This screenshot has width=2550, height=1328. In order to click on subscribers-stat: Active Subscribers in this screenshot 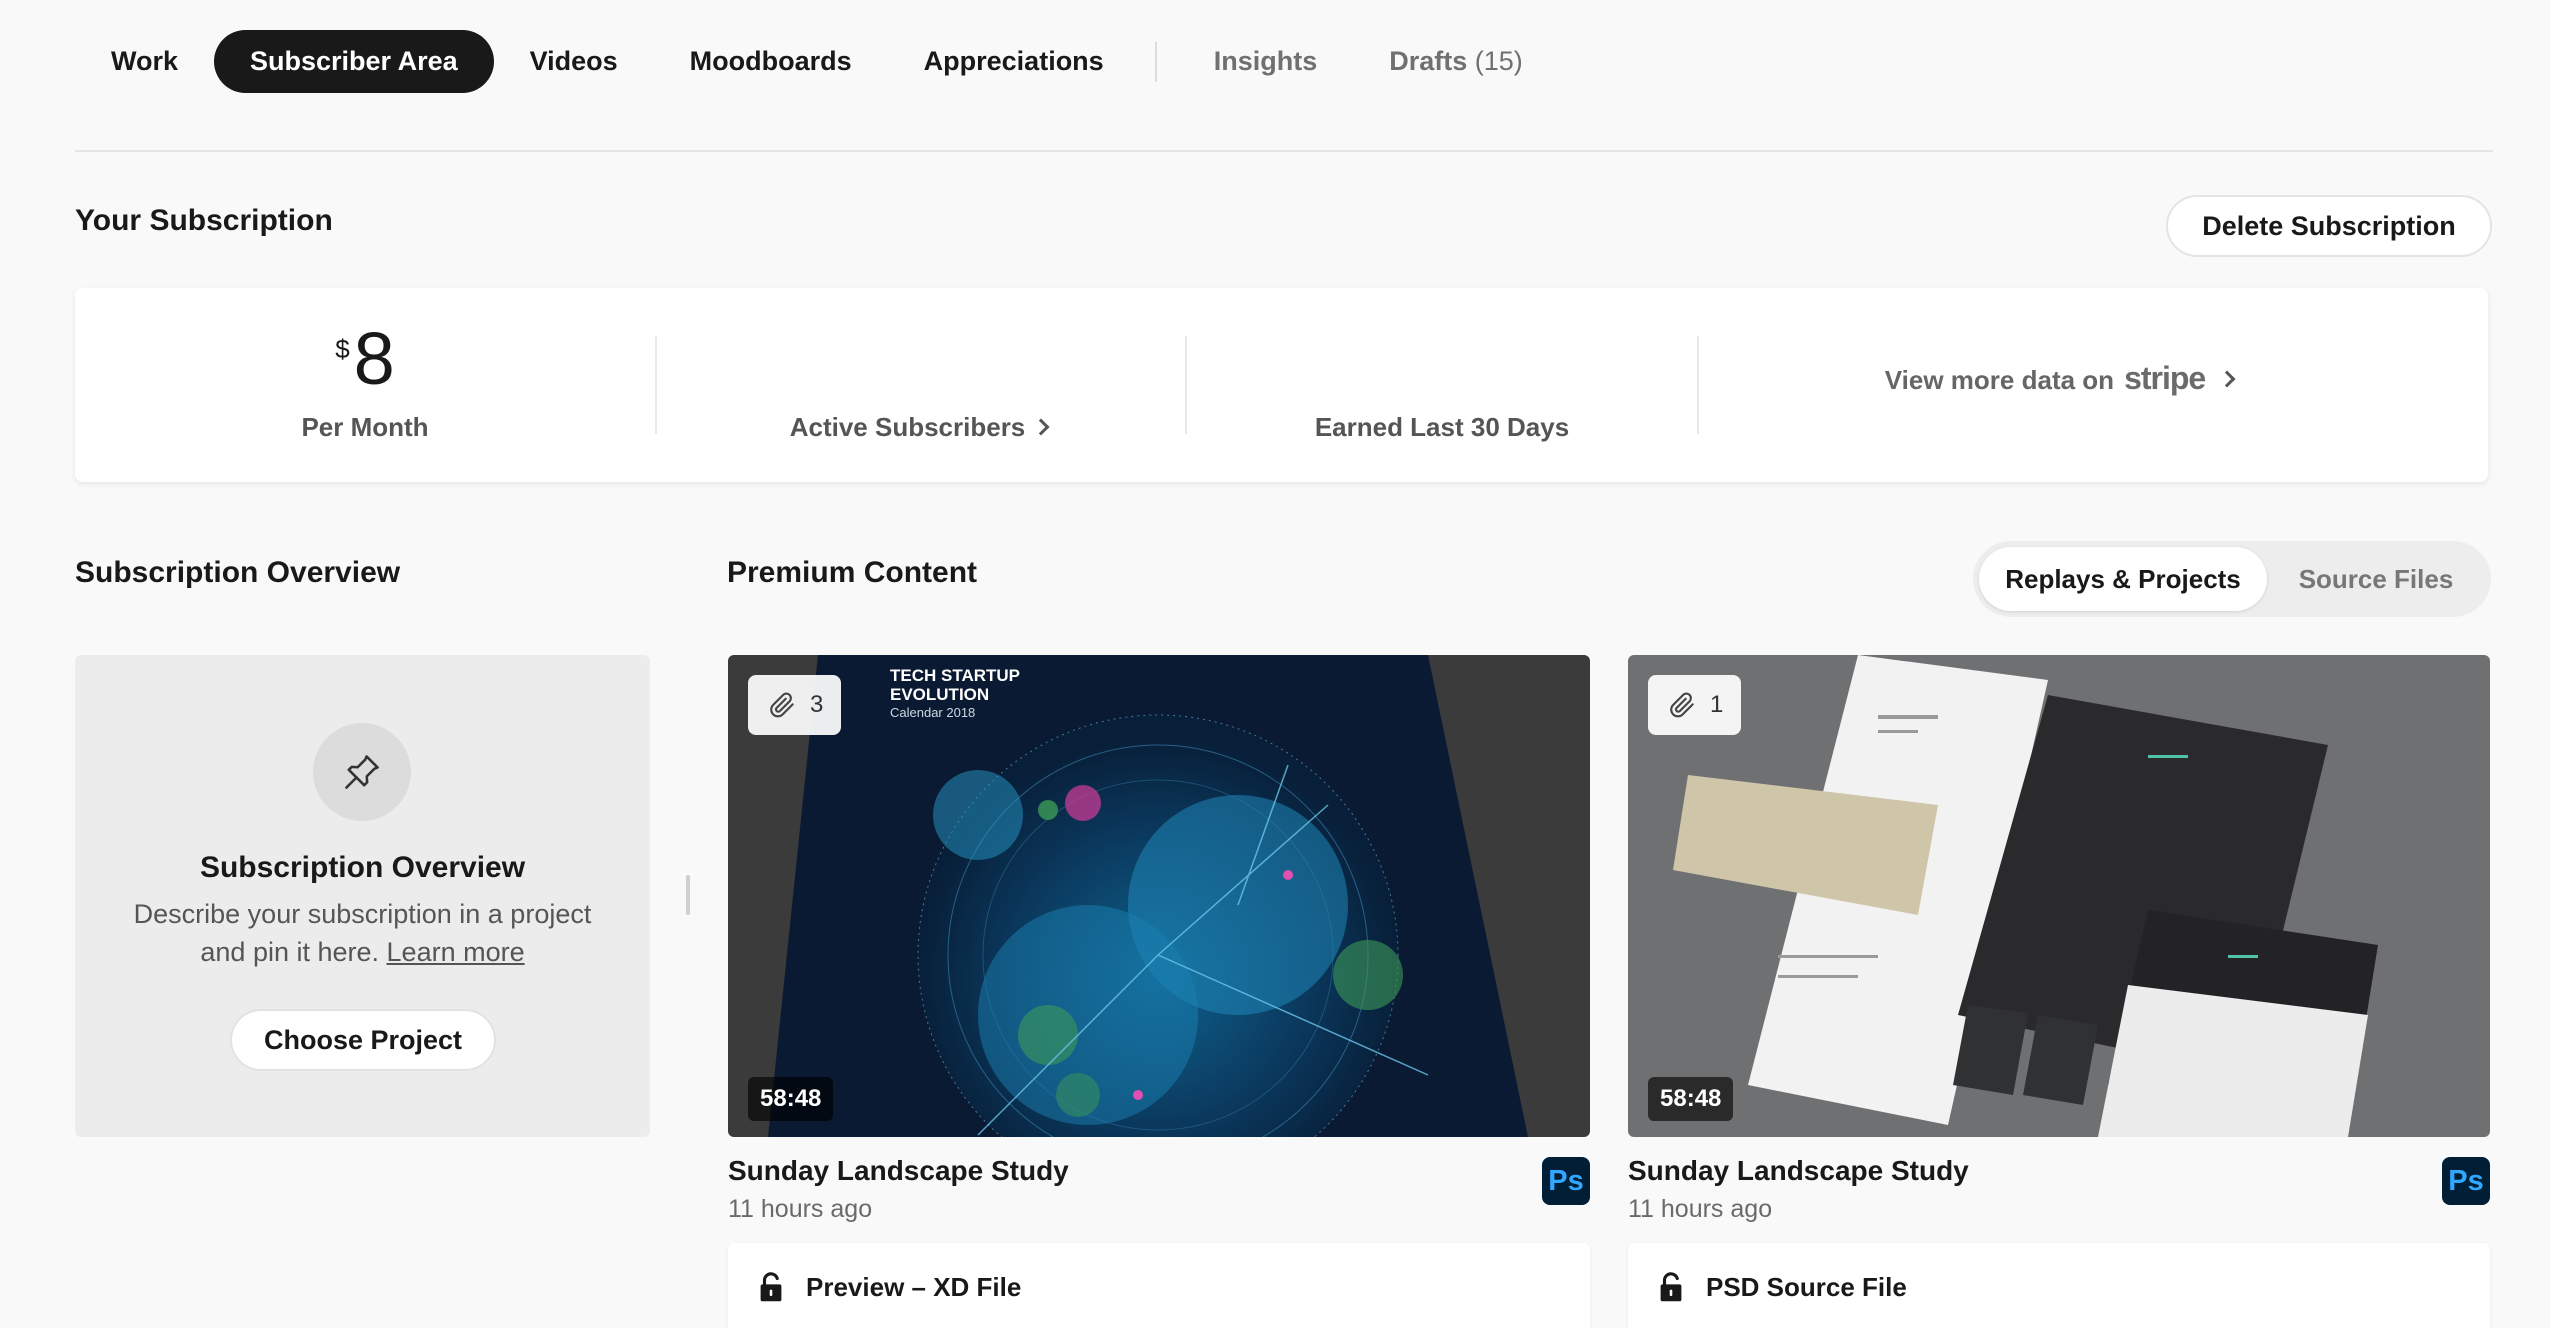, I will do `click(918, 385)`.